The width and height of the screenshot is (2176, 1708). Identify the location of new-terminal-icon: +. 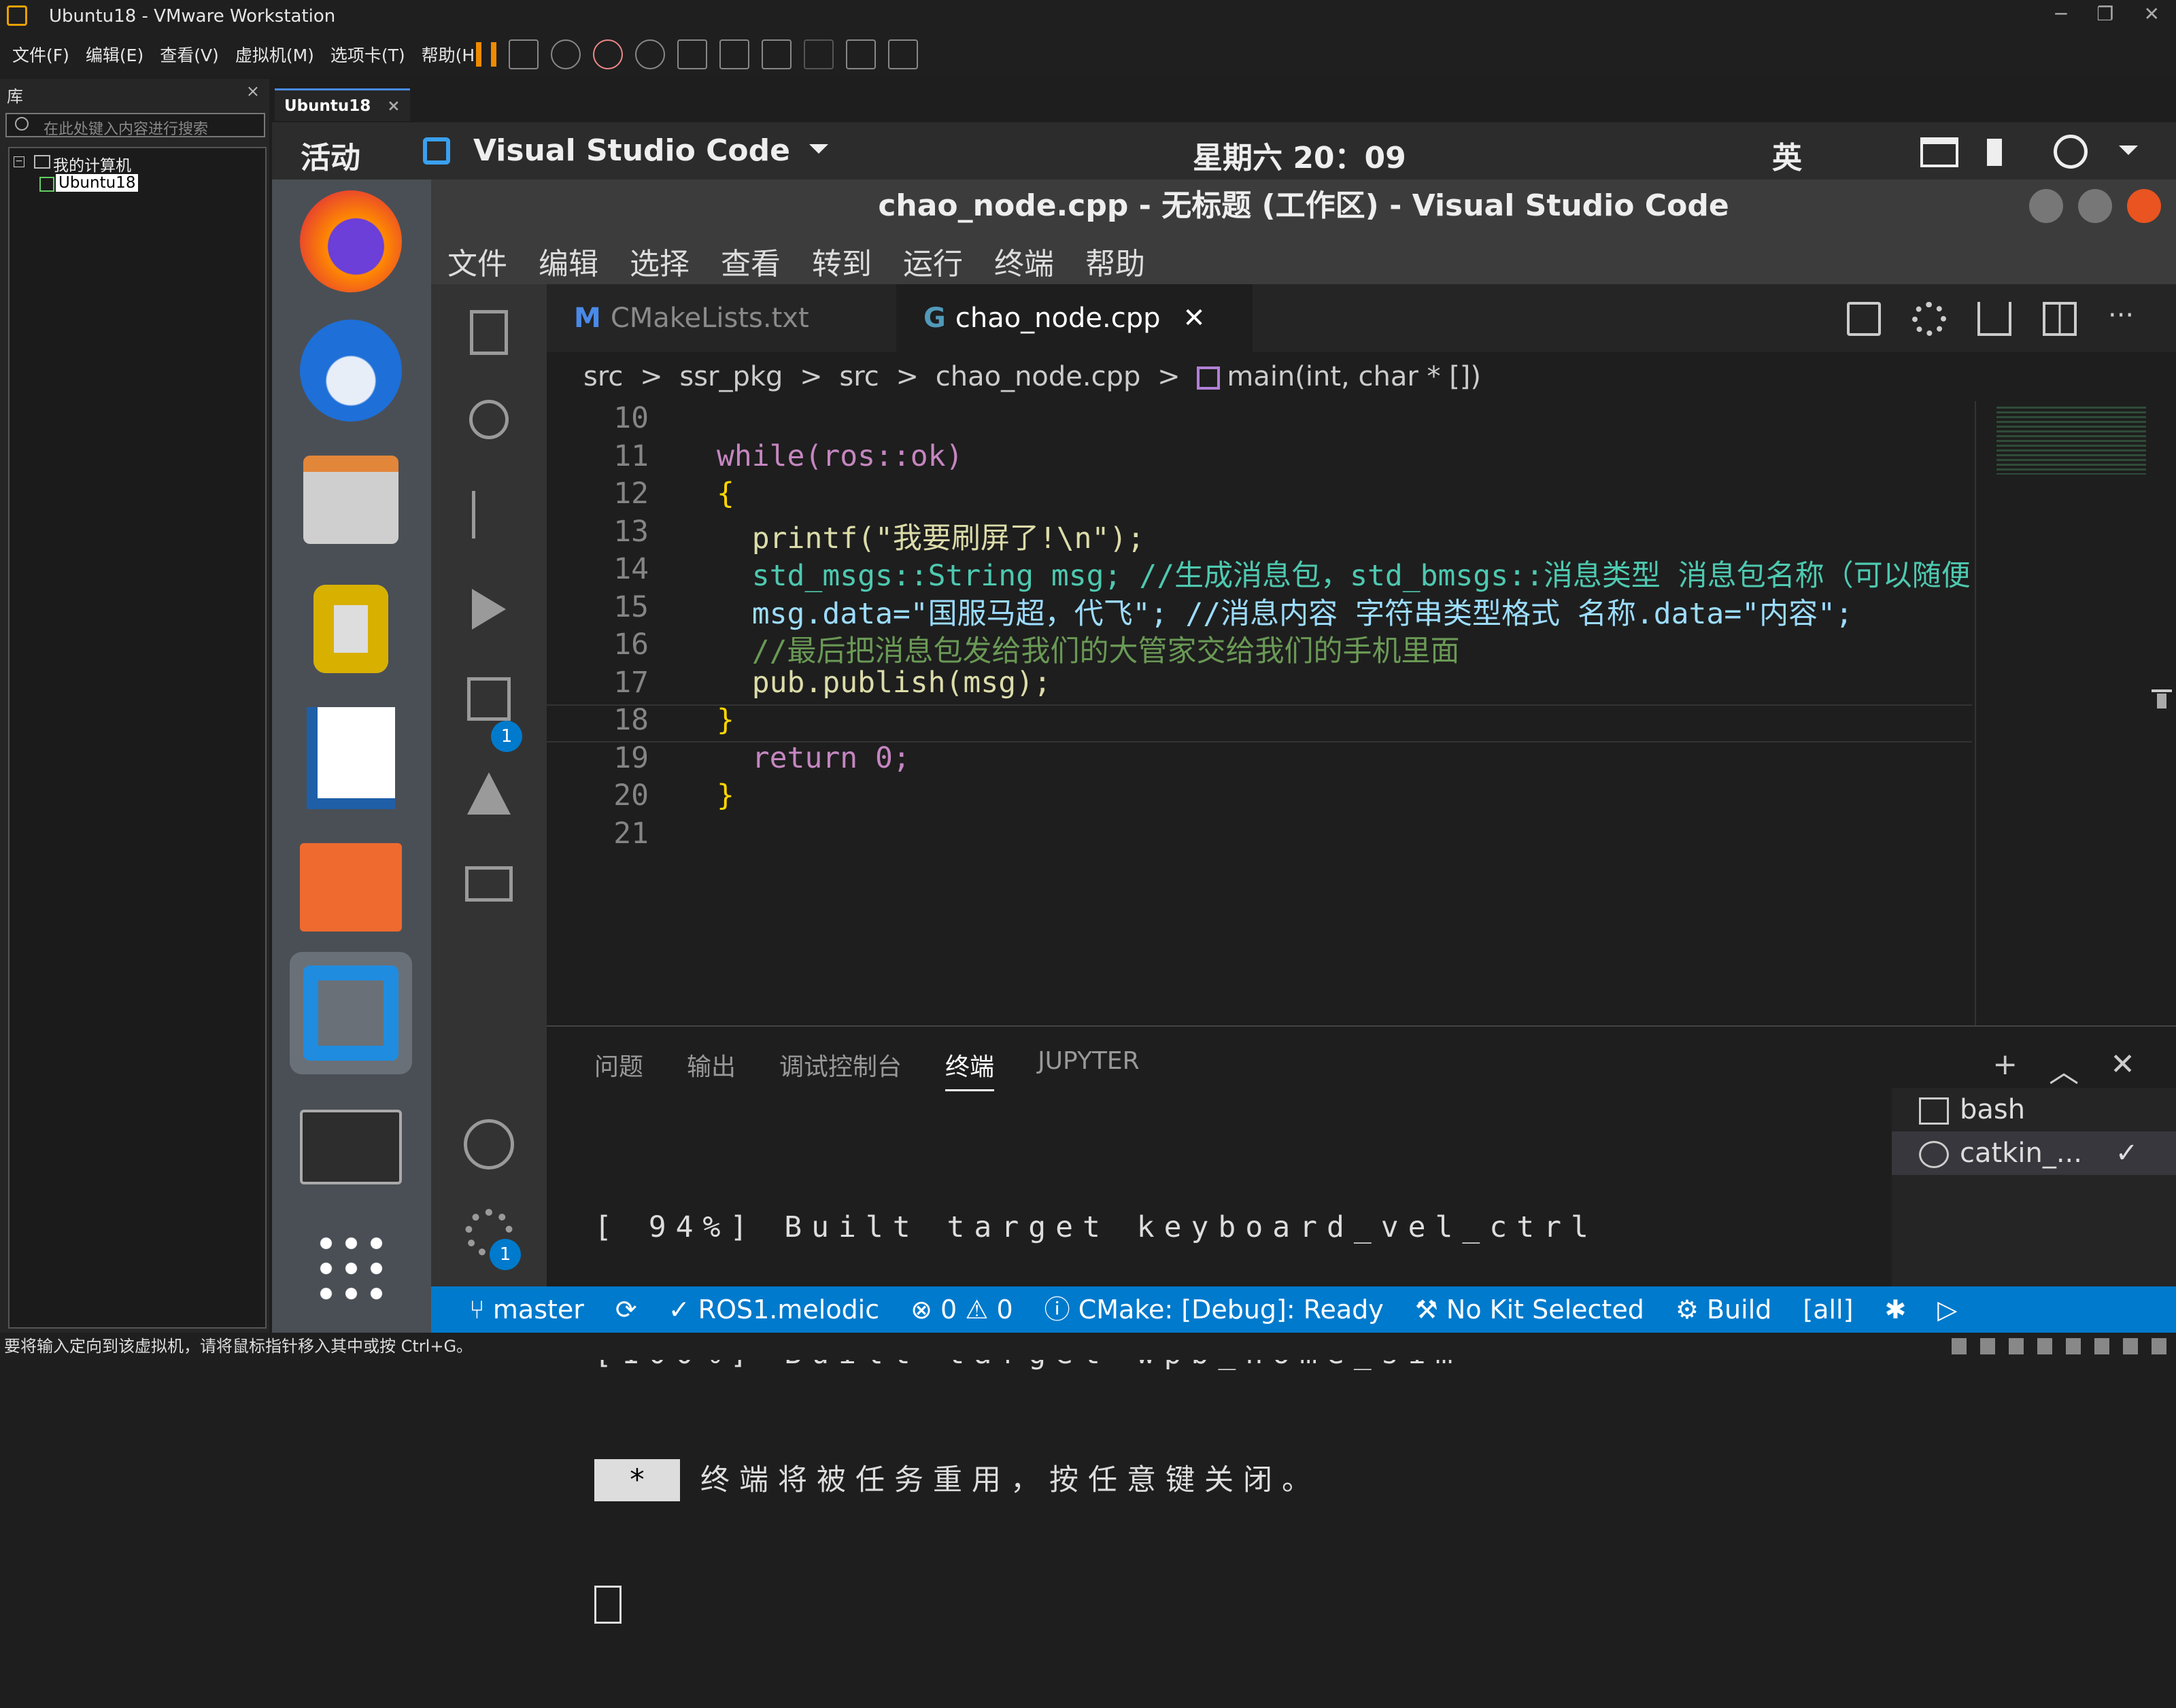
(2005, 1069).